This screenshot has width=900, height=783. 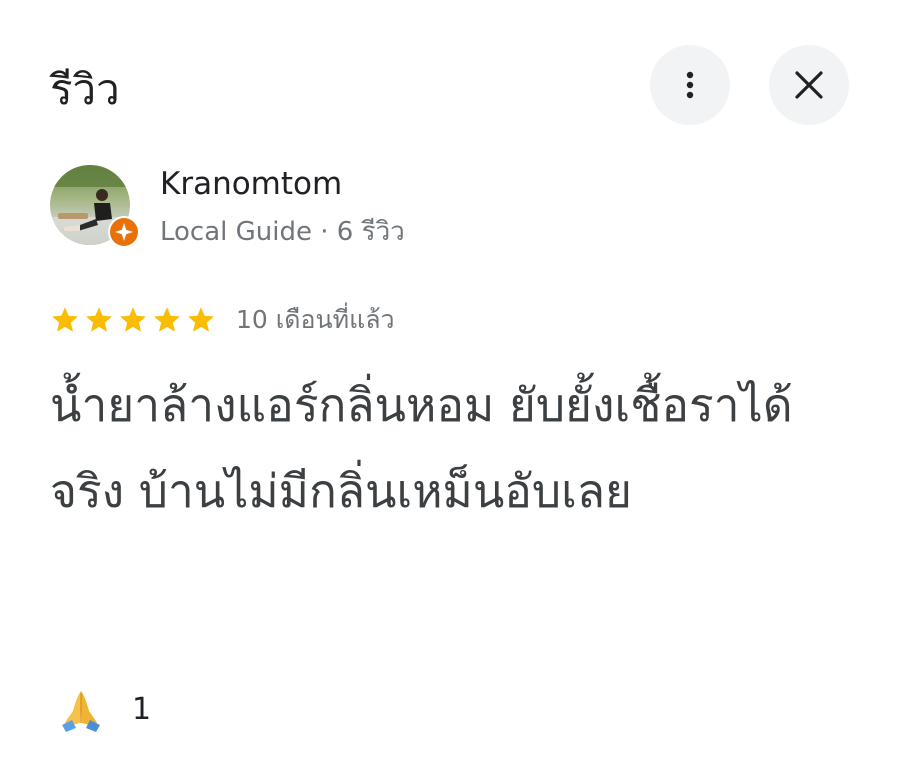 I want to click on local-guide-badge, so click(x=124, y=232).